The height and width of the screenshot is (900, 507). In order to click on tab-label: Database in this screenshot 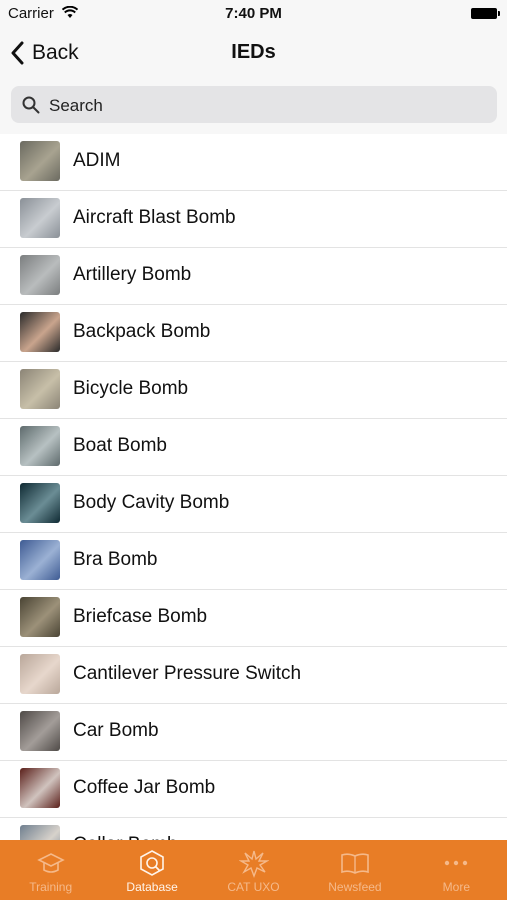, I will do `click(152, 887)`.